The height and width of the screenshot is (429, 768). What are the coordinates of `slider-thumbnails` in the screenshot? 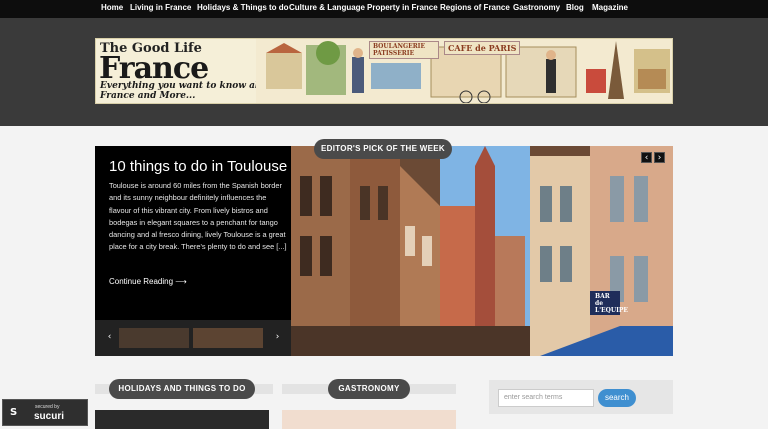 It's located at (193, 338).